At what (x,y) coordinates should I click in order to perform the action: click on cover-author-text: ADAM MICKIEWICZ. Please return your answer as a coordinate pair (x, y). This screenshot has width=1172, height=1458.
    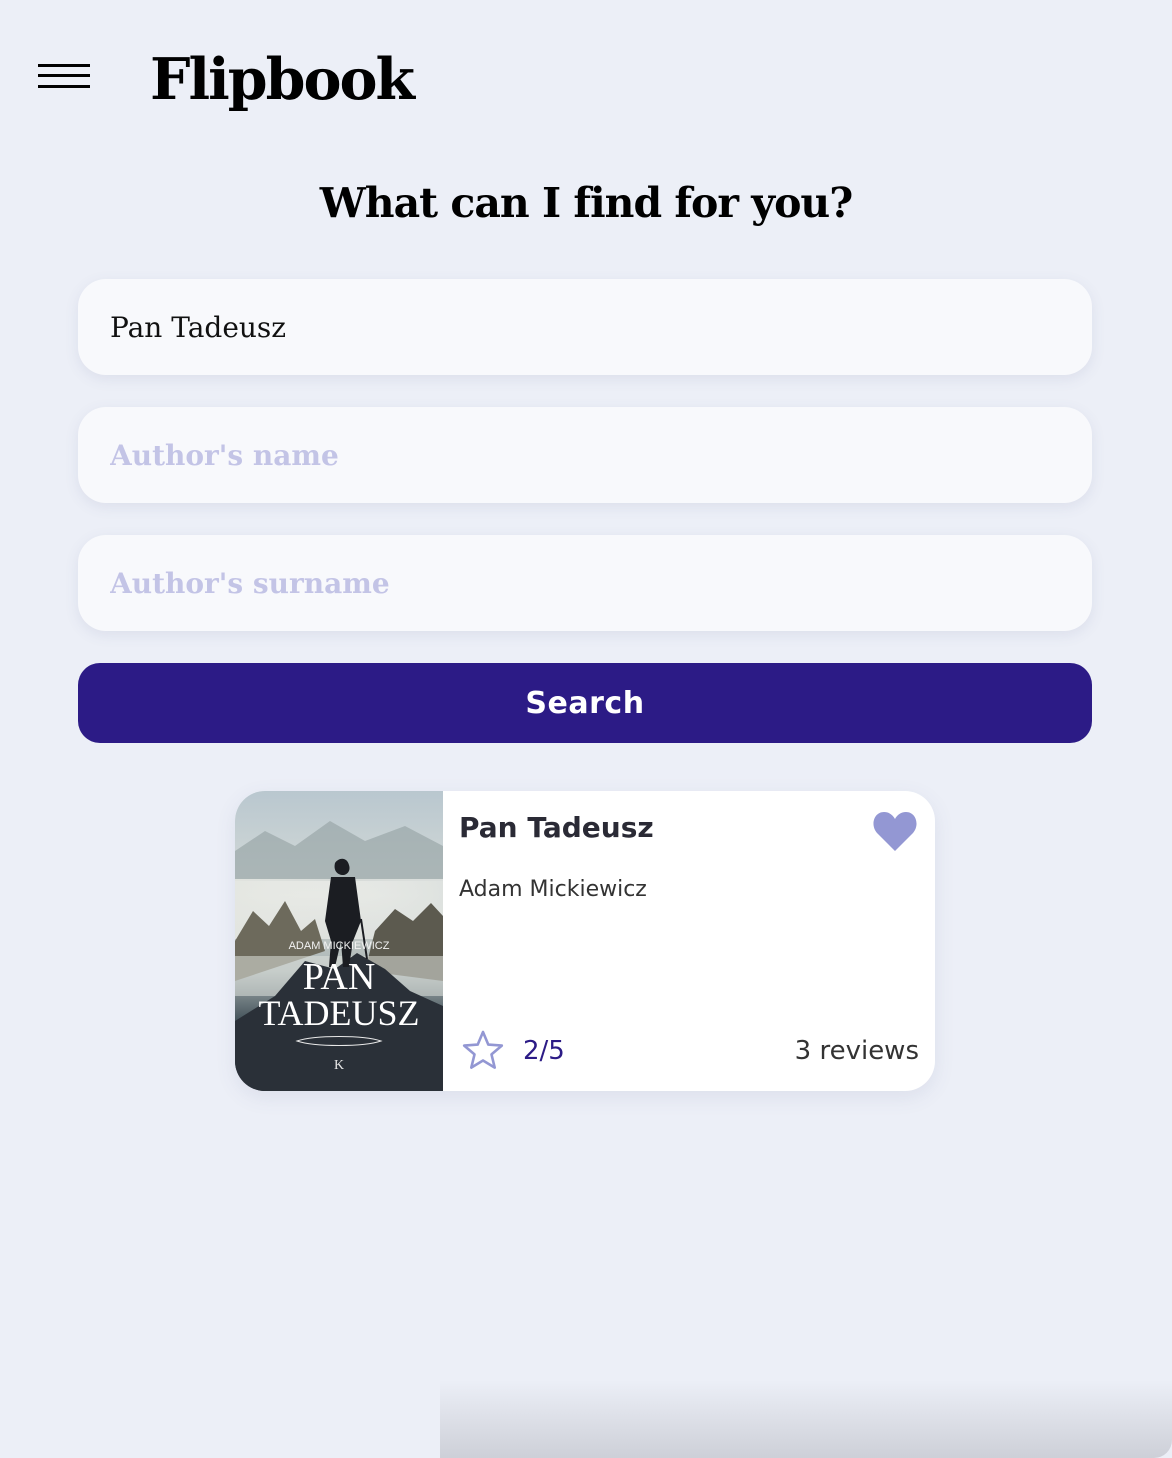
    Looking at the image, I should click on (339, 946).